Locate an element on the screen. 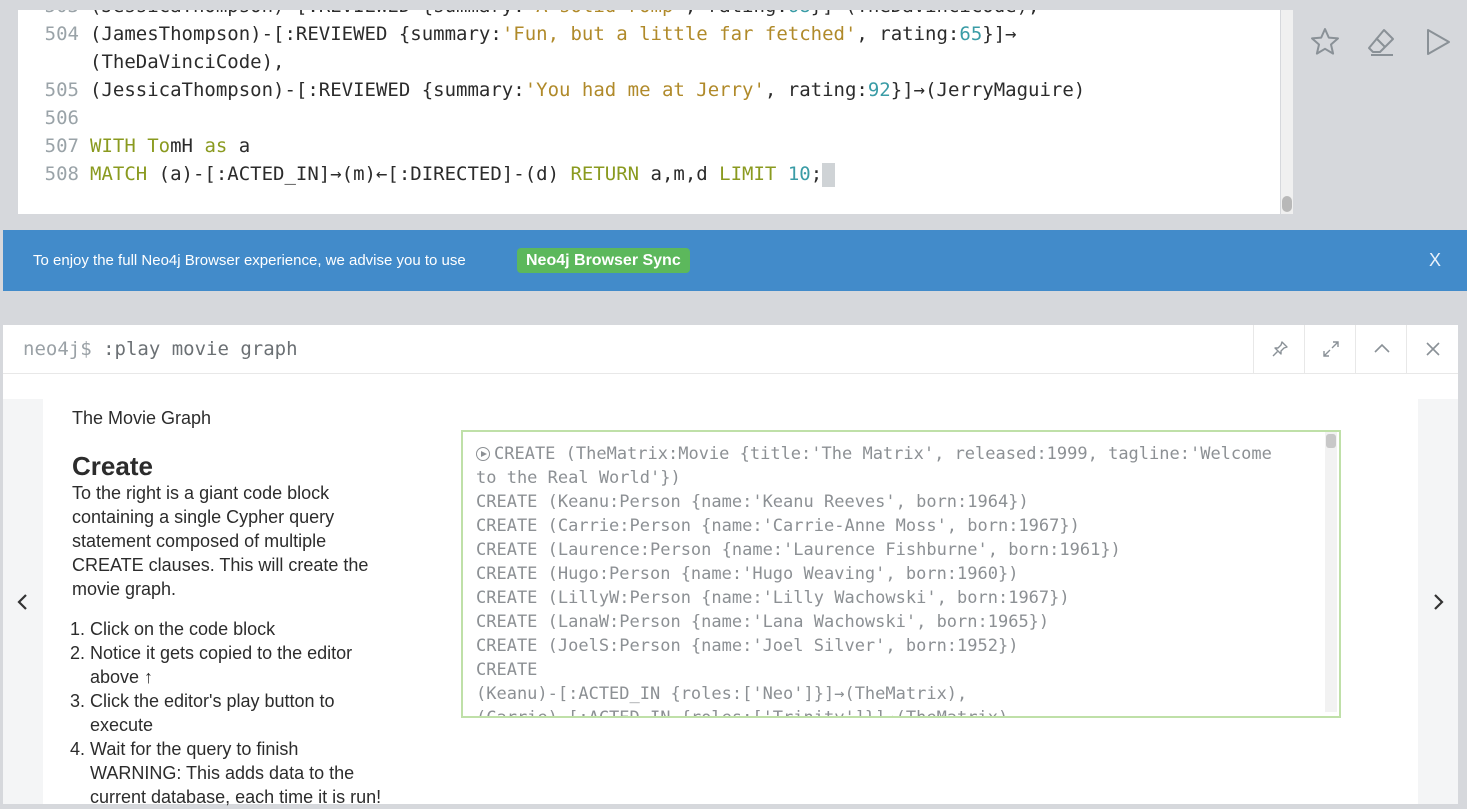  guide-step: Click on the code block is located at coordinates (246, 629).